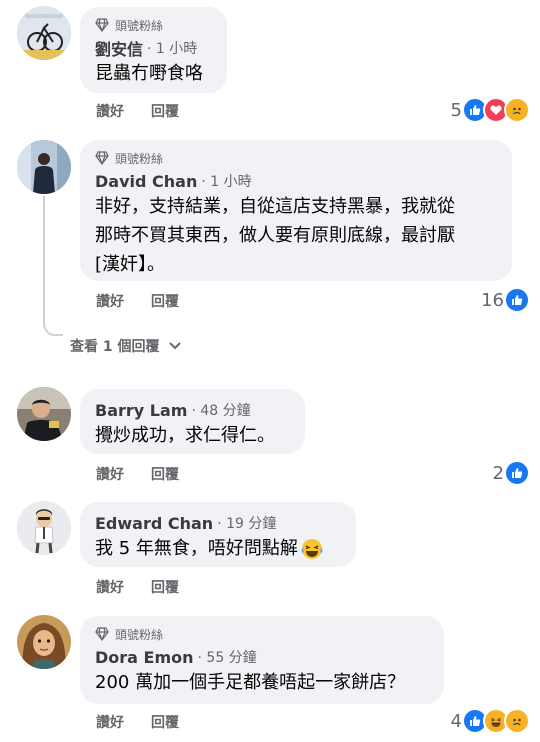 Image resolution: width=540 pixels, height=742 pixels. I want to click on reactions-summary: 2, so click(511, 473).